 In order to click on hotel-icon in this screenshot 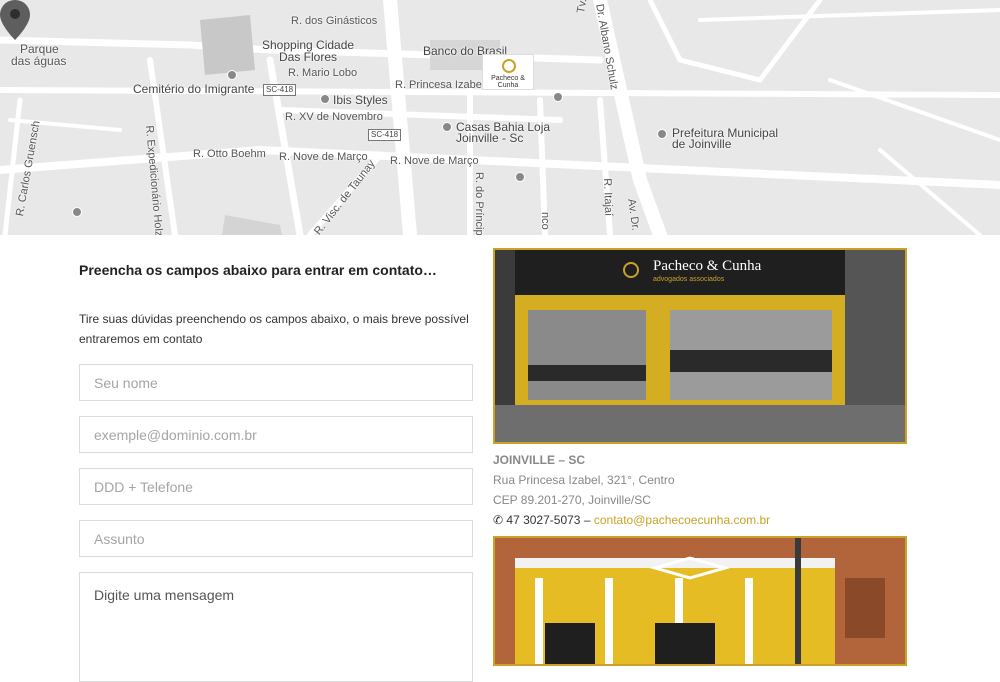, I will do `click(325, 99)`.